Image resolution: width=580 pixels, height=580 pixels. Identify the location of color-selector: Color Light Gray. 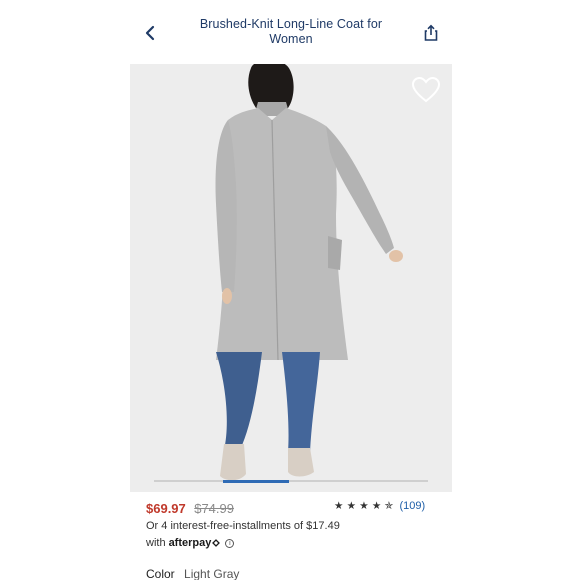
(192, 573).